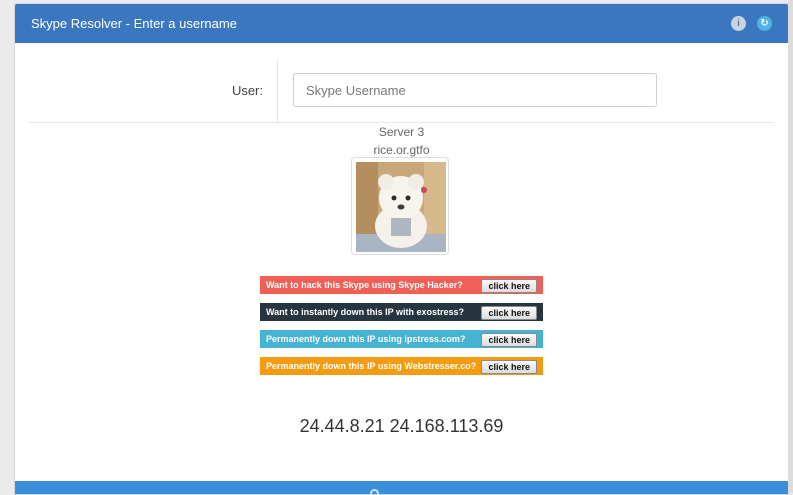 This screenshot has width=793, height=495. Describe the element at coordinates (475, 90) in the screenshot. I see `username-input` at that location.